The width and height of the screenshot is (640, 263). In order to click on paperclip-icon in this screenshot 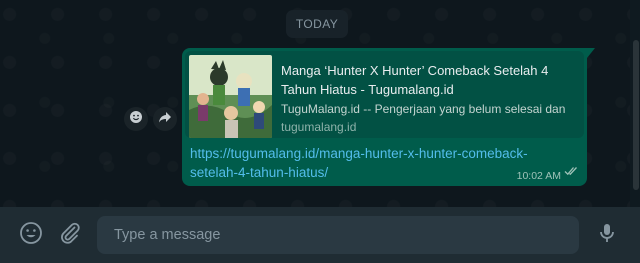, I will do `click(70, 235)`.